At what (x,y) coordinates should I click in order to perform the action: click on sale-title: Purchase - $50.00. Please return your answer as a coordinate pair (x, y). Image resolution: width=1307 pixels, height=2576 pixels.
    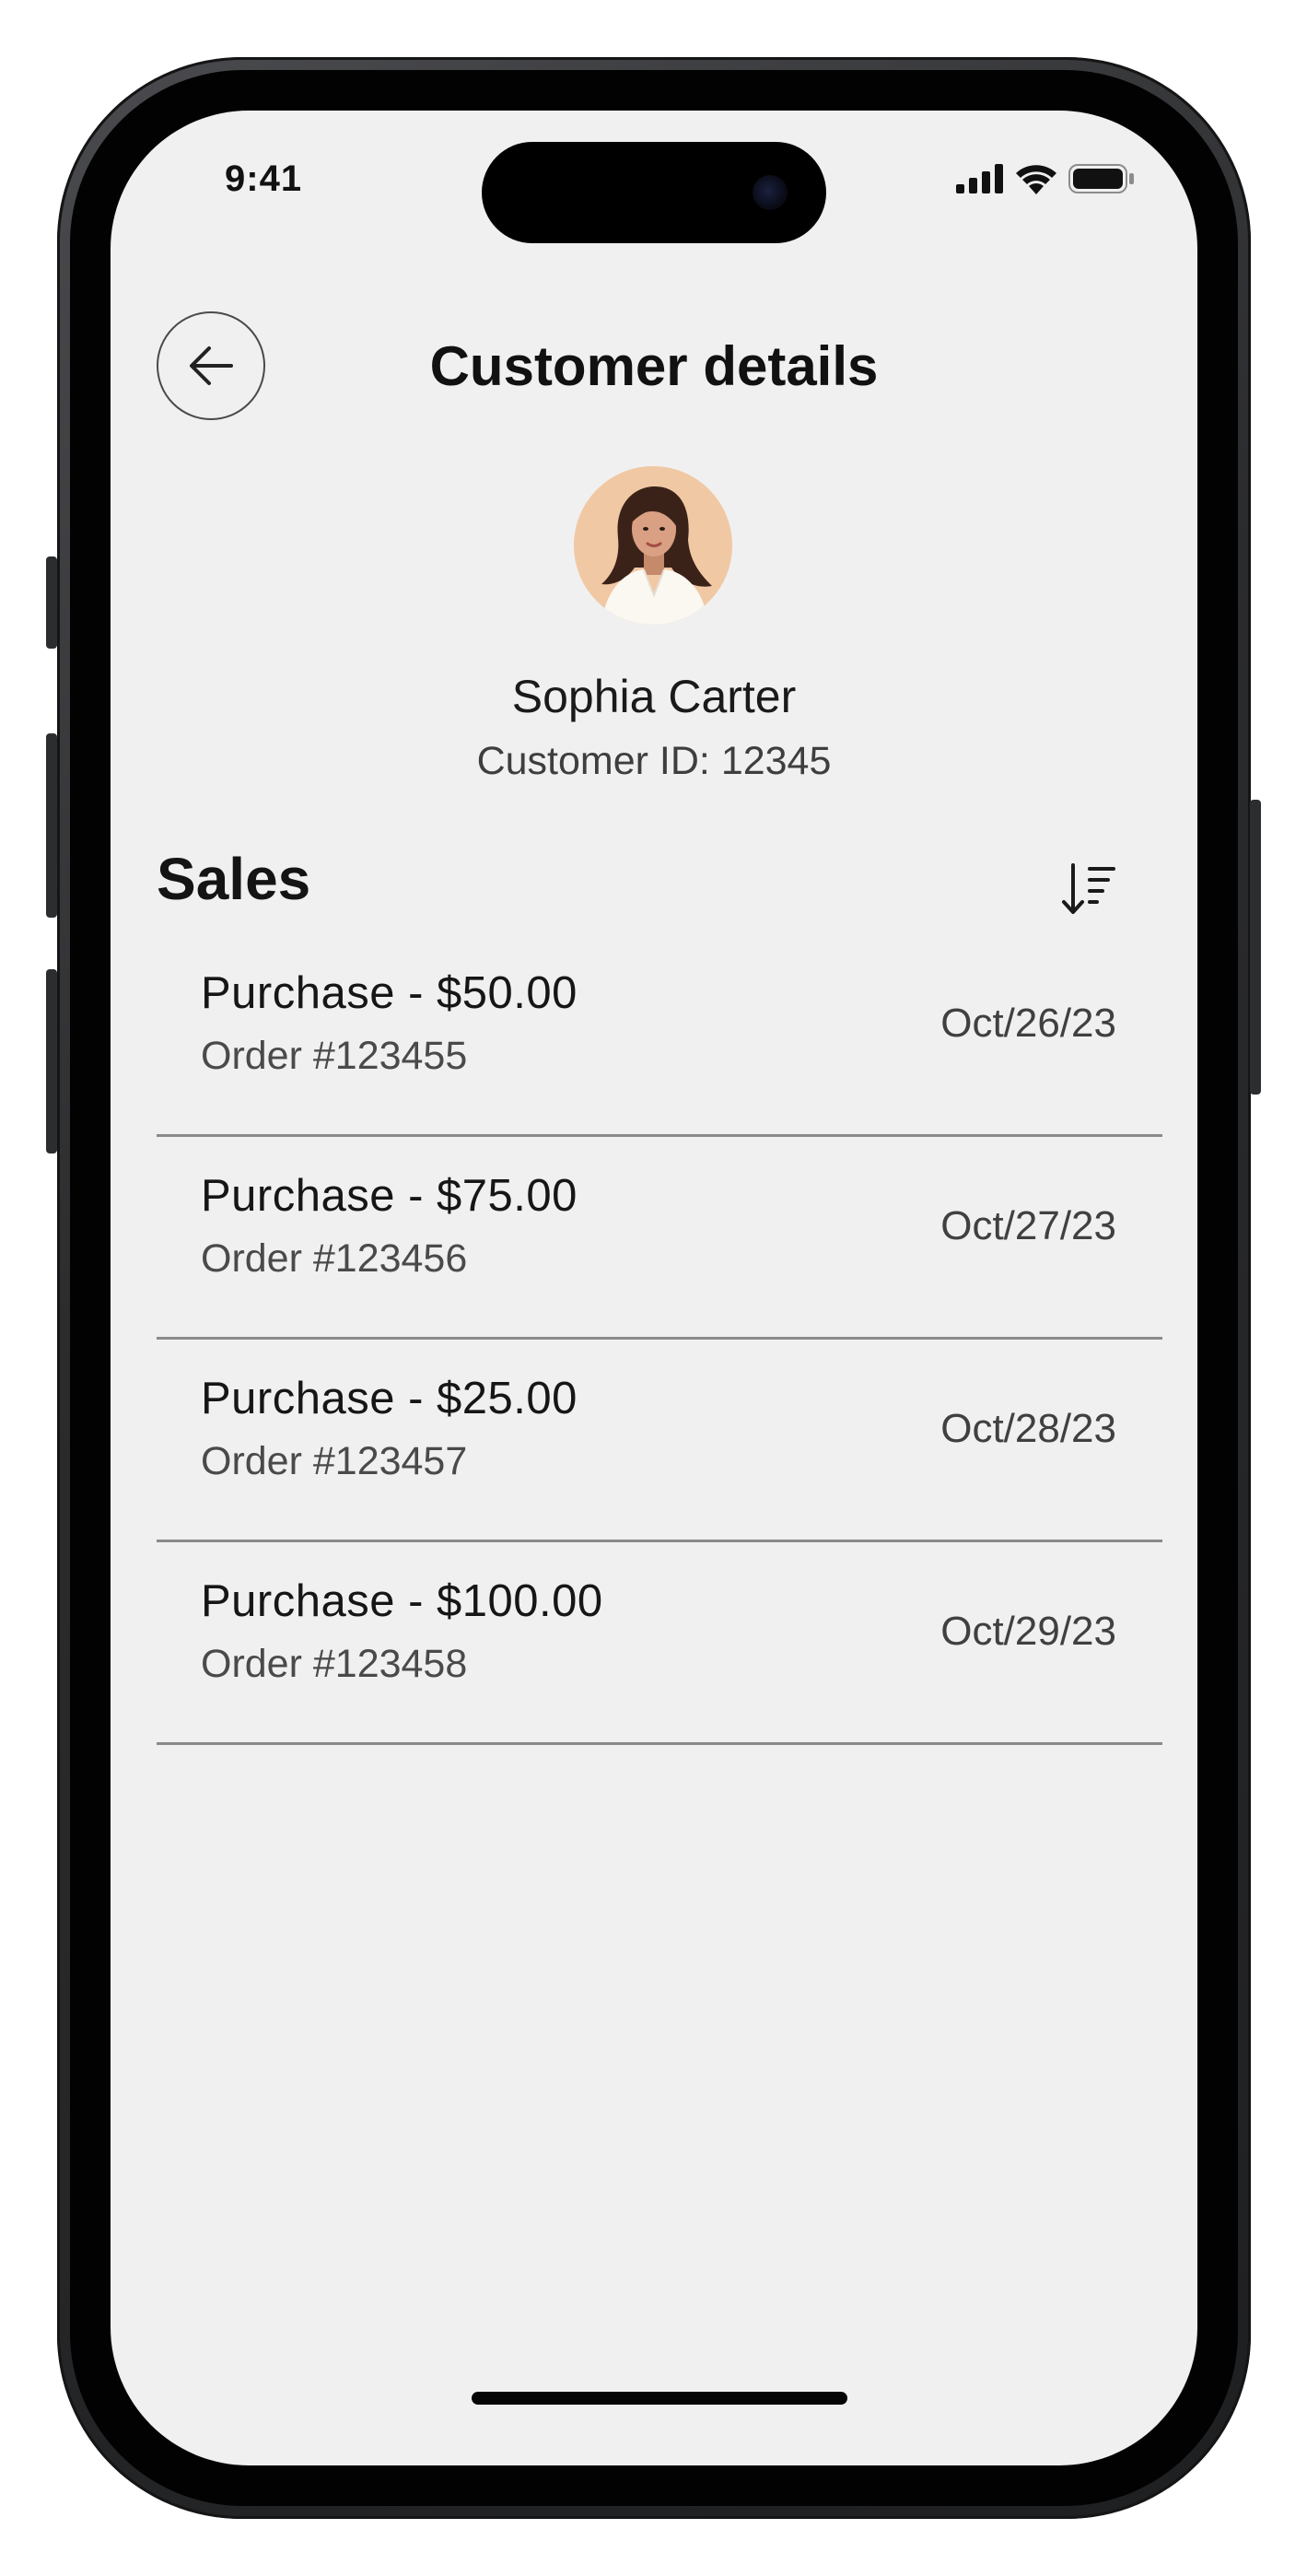
    Looking at the image, I should click on (390, 993).